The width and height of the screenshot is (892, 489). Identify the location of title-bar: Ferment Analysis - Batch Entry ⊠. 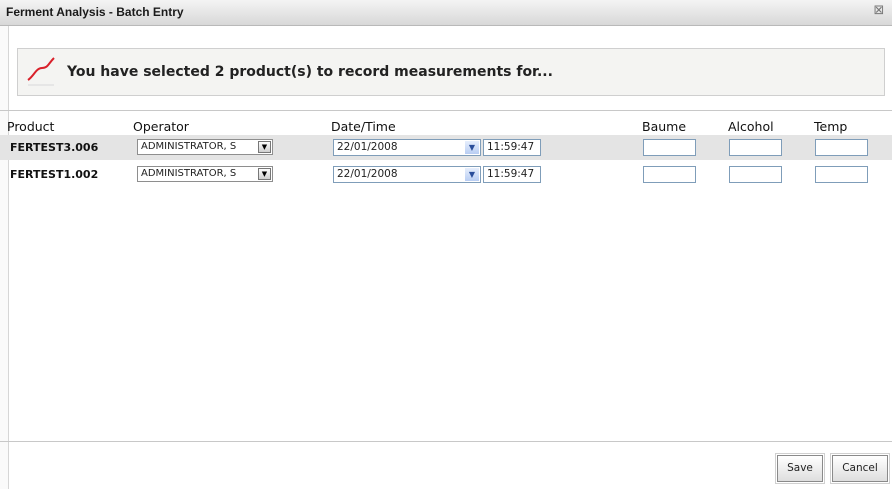
(446, 13).